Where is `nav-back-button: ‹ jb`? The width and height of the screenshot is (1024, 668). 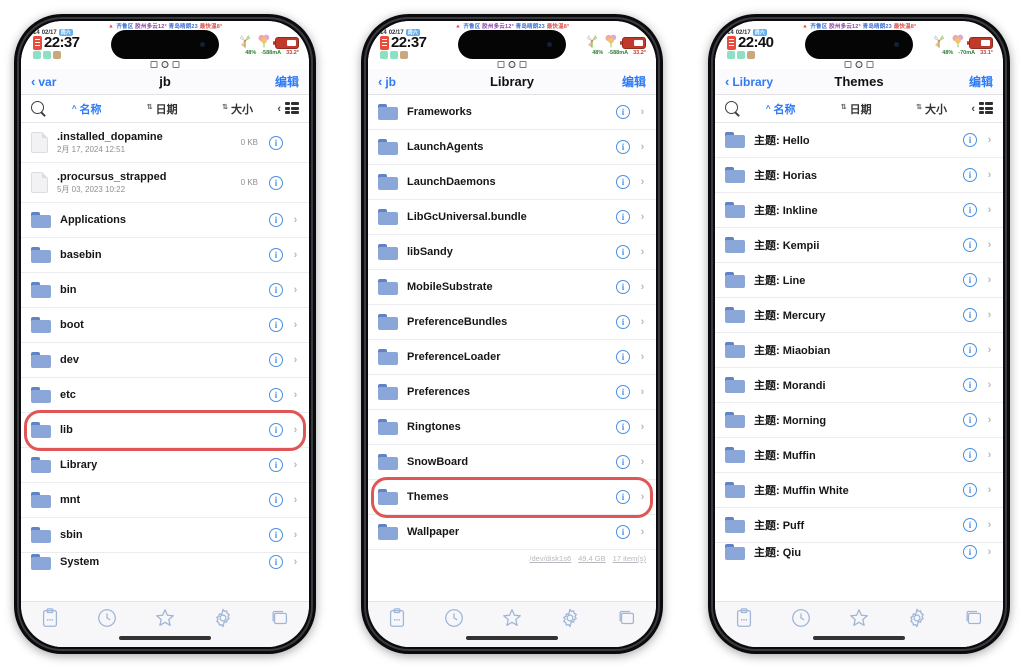 nav-back-button: ‹ jb is located at coordinates (387, 82).